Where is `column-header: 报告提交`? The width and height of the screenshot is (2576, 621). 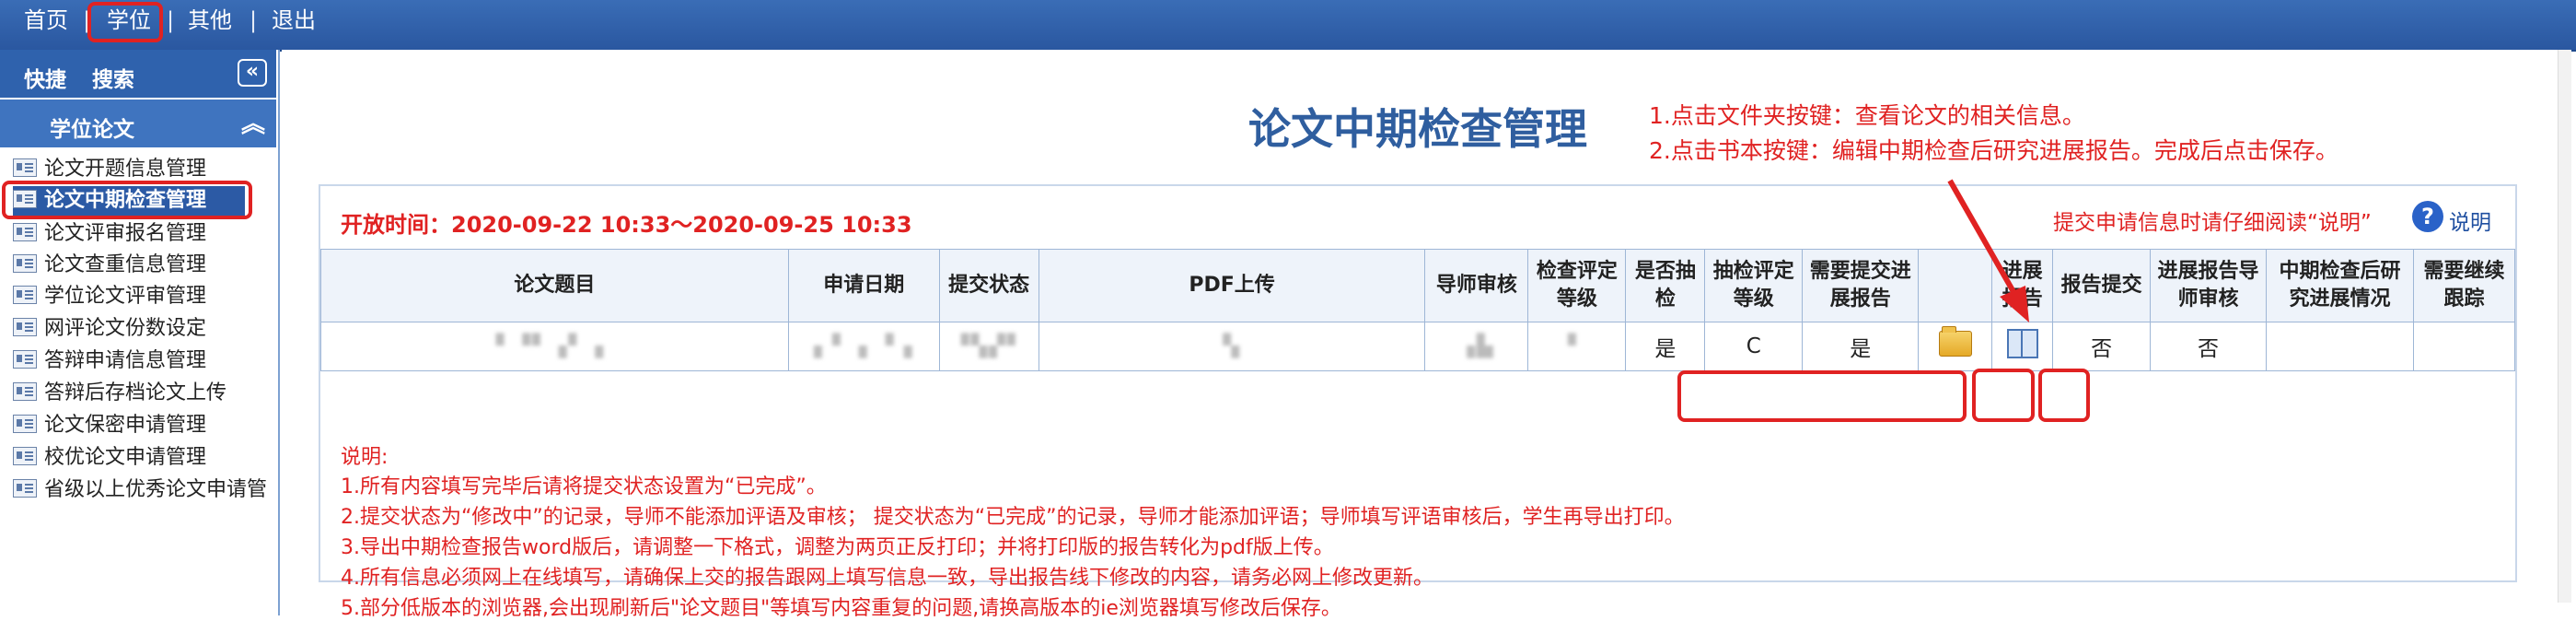 column-header: 报告提交 is located at coordinates (2102, 285).